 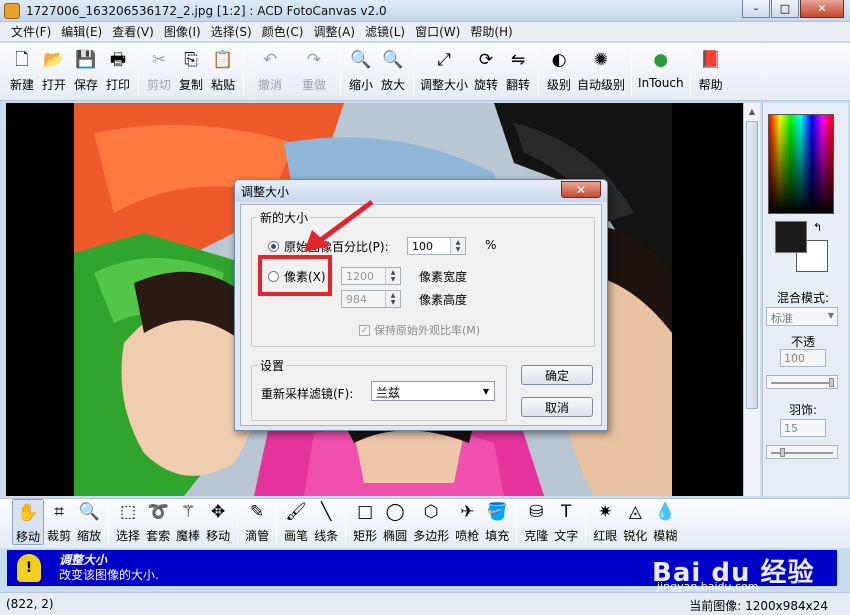 I want to click on paste-button: 📋 粘贴, so click(x=223, y=71).